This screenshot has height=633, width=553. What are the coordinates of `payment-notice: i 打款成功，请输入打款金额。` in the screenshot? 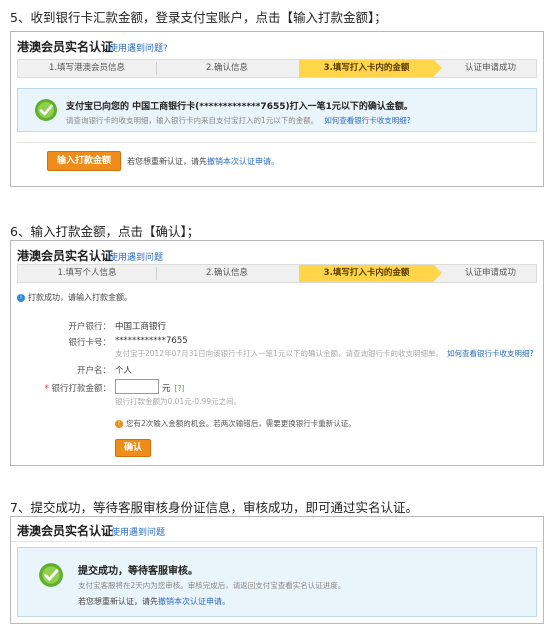 It's located at (74, 297).